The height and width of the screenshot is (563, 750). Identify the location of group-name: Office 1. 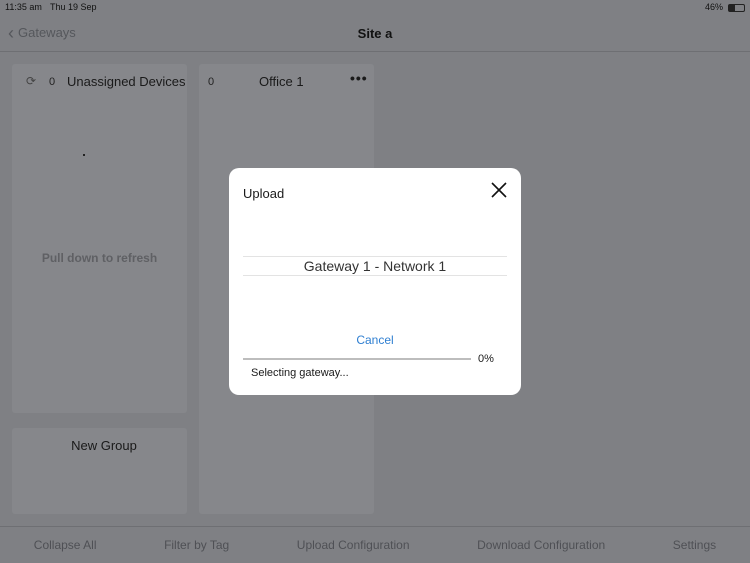
(281, 81).